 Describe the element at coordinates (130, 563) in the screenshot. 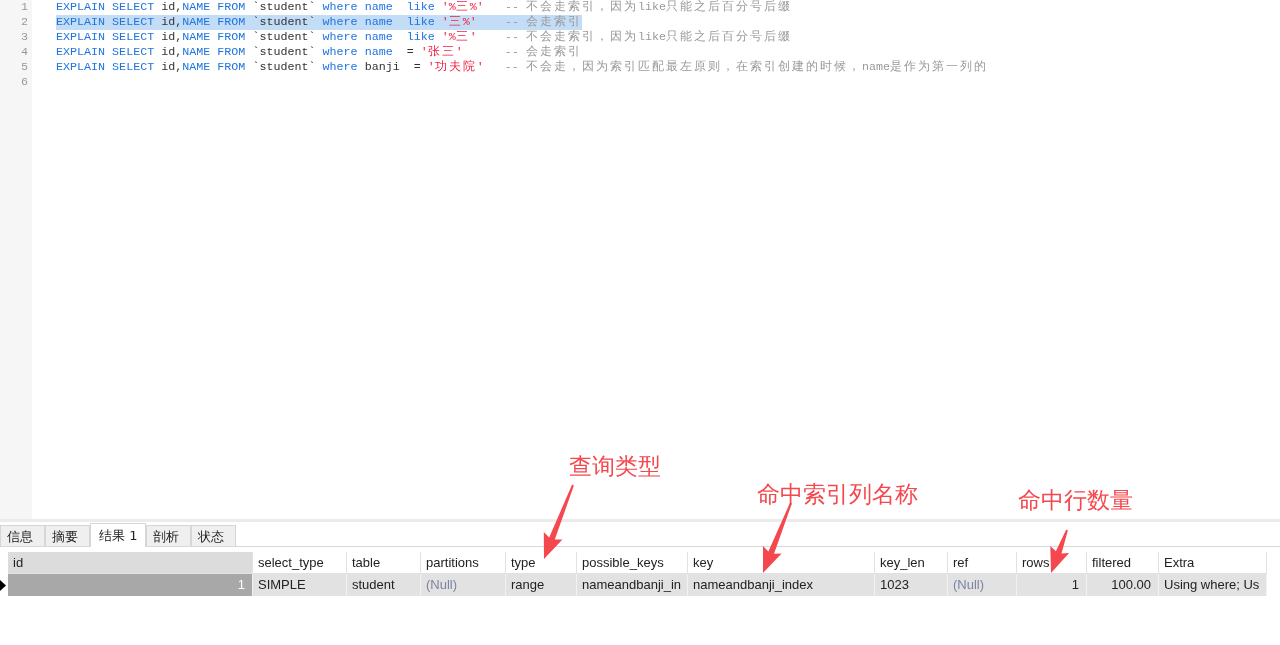

I see `column-header: id` at that location.